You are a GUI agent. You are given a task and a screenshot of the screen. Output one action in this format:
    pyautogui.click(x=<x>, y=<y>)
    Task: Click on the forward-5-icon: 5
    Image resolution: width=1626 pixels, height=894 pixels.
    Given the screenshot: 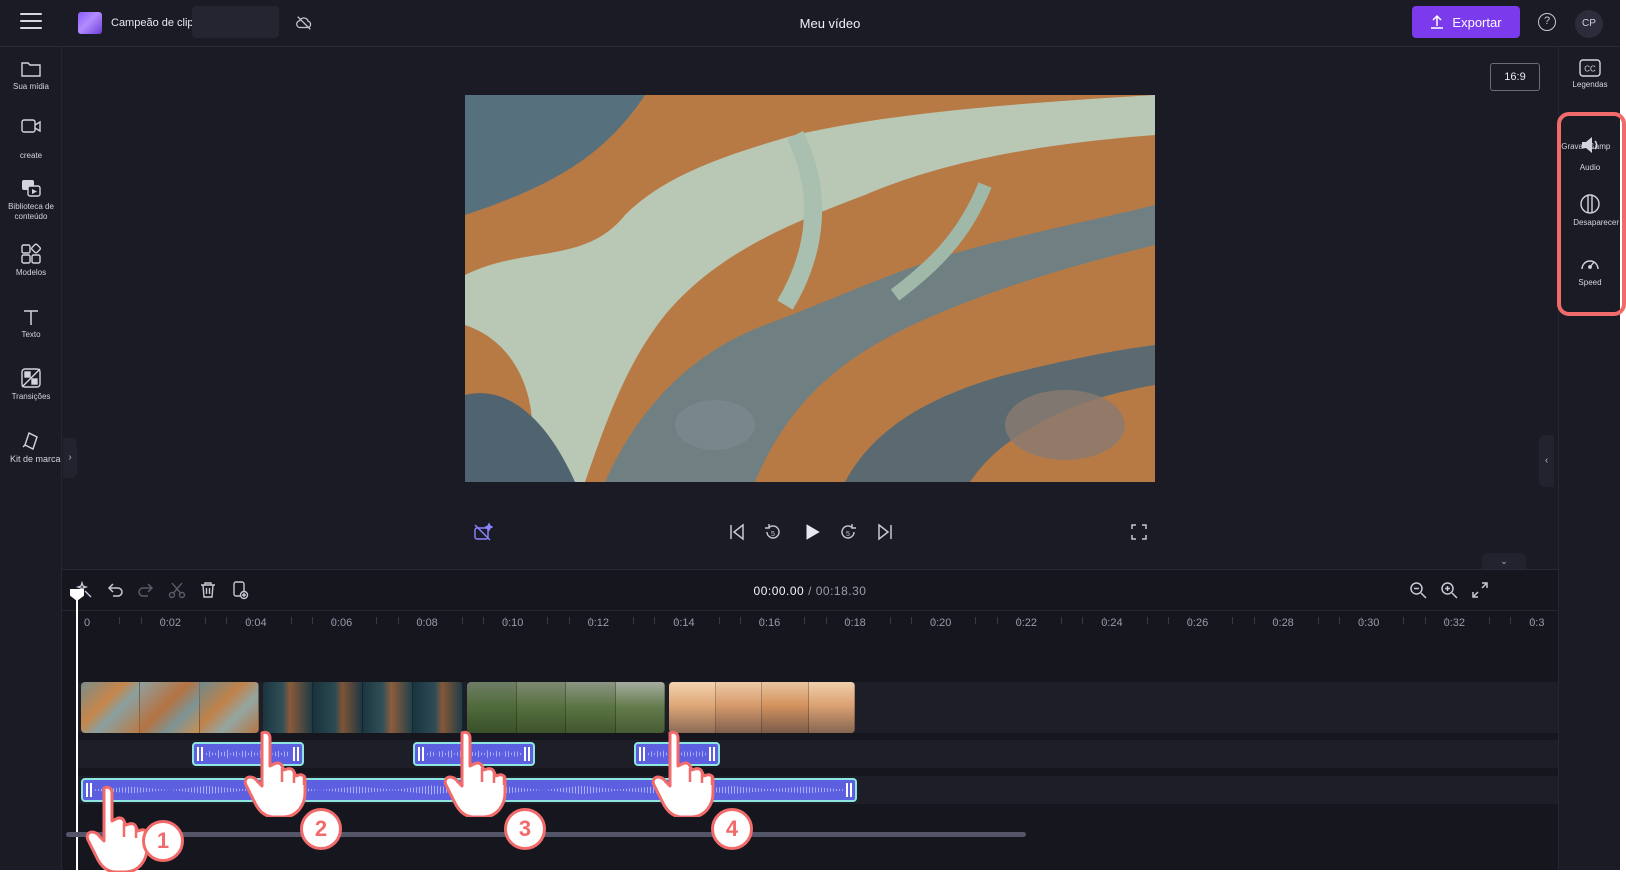 What is the action you would take?
    pyautogui.click(x=848, y=532)
    